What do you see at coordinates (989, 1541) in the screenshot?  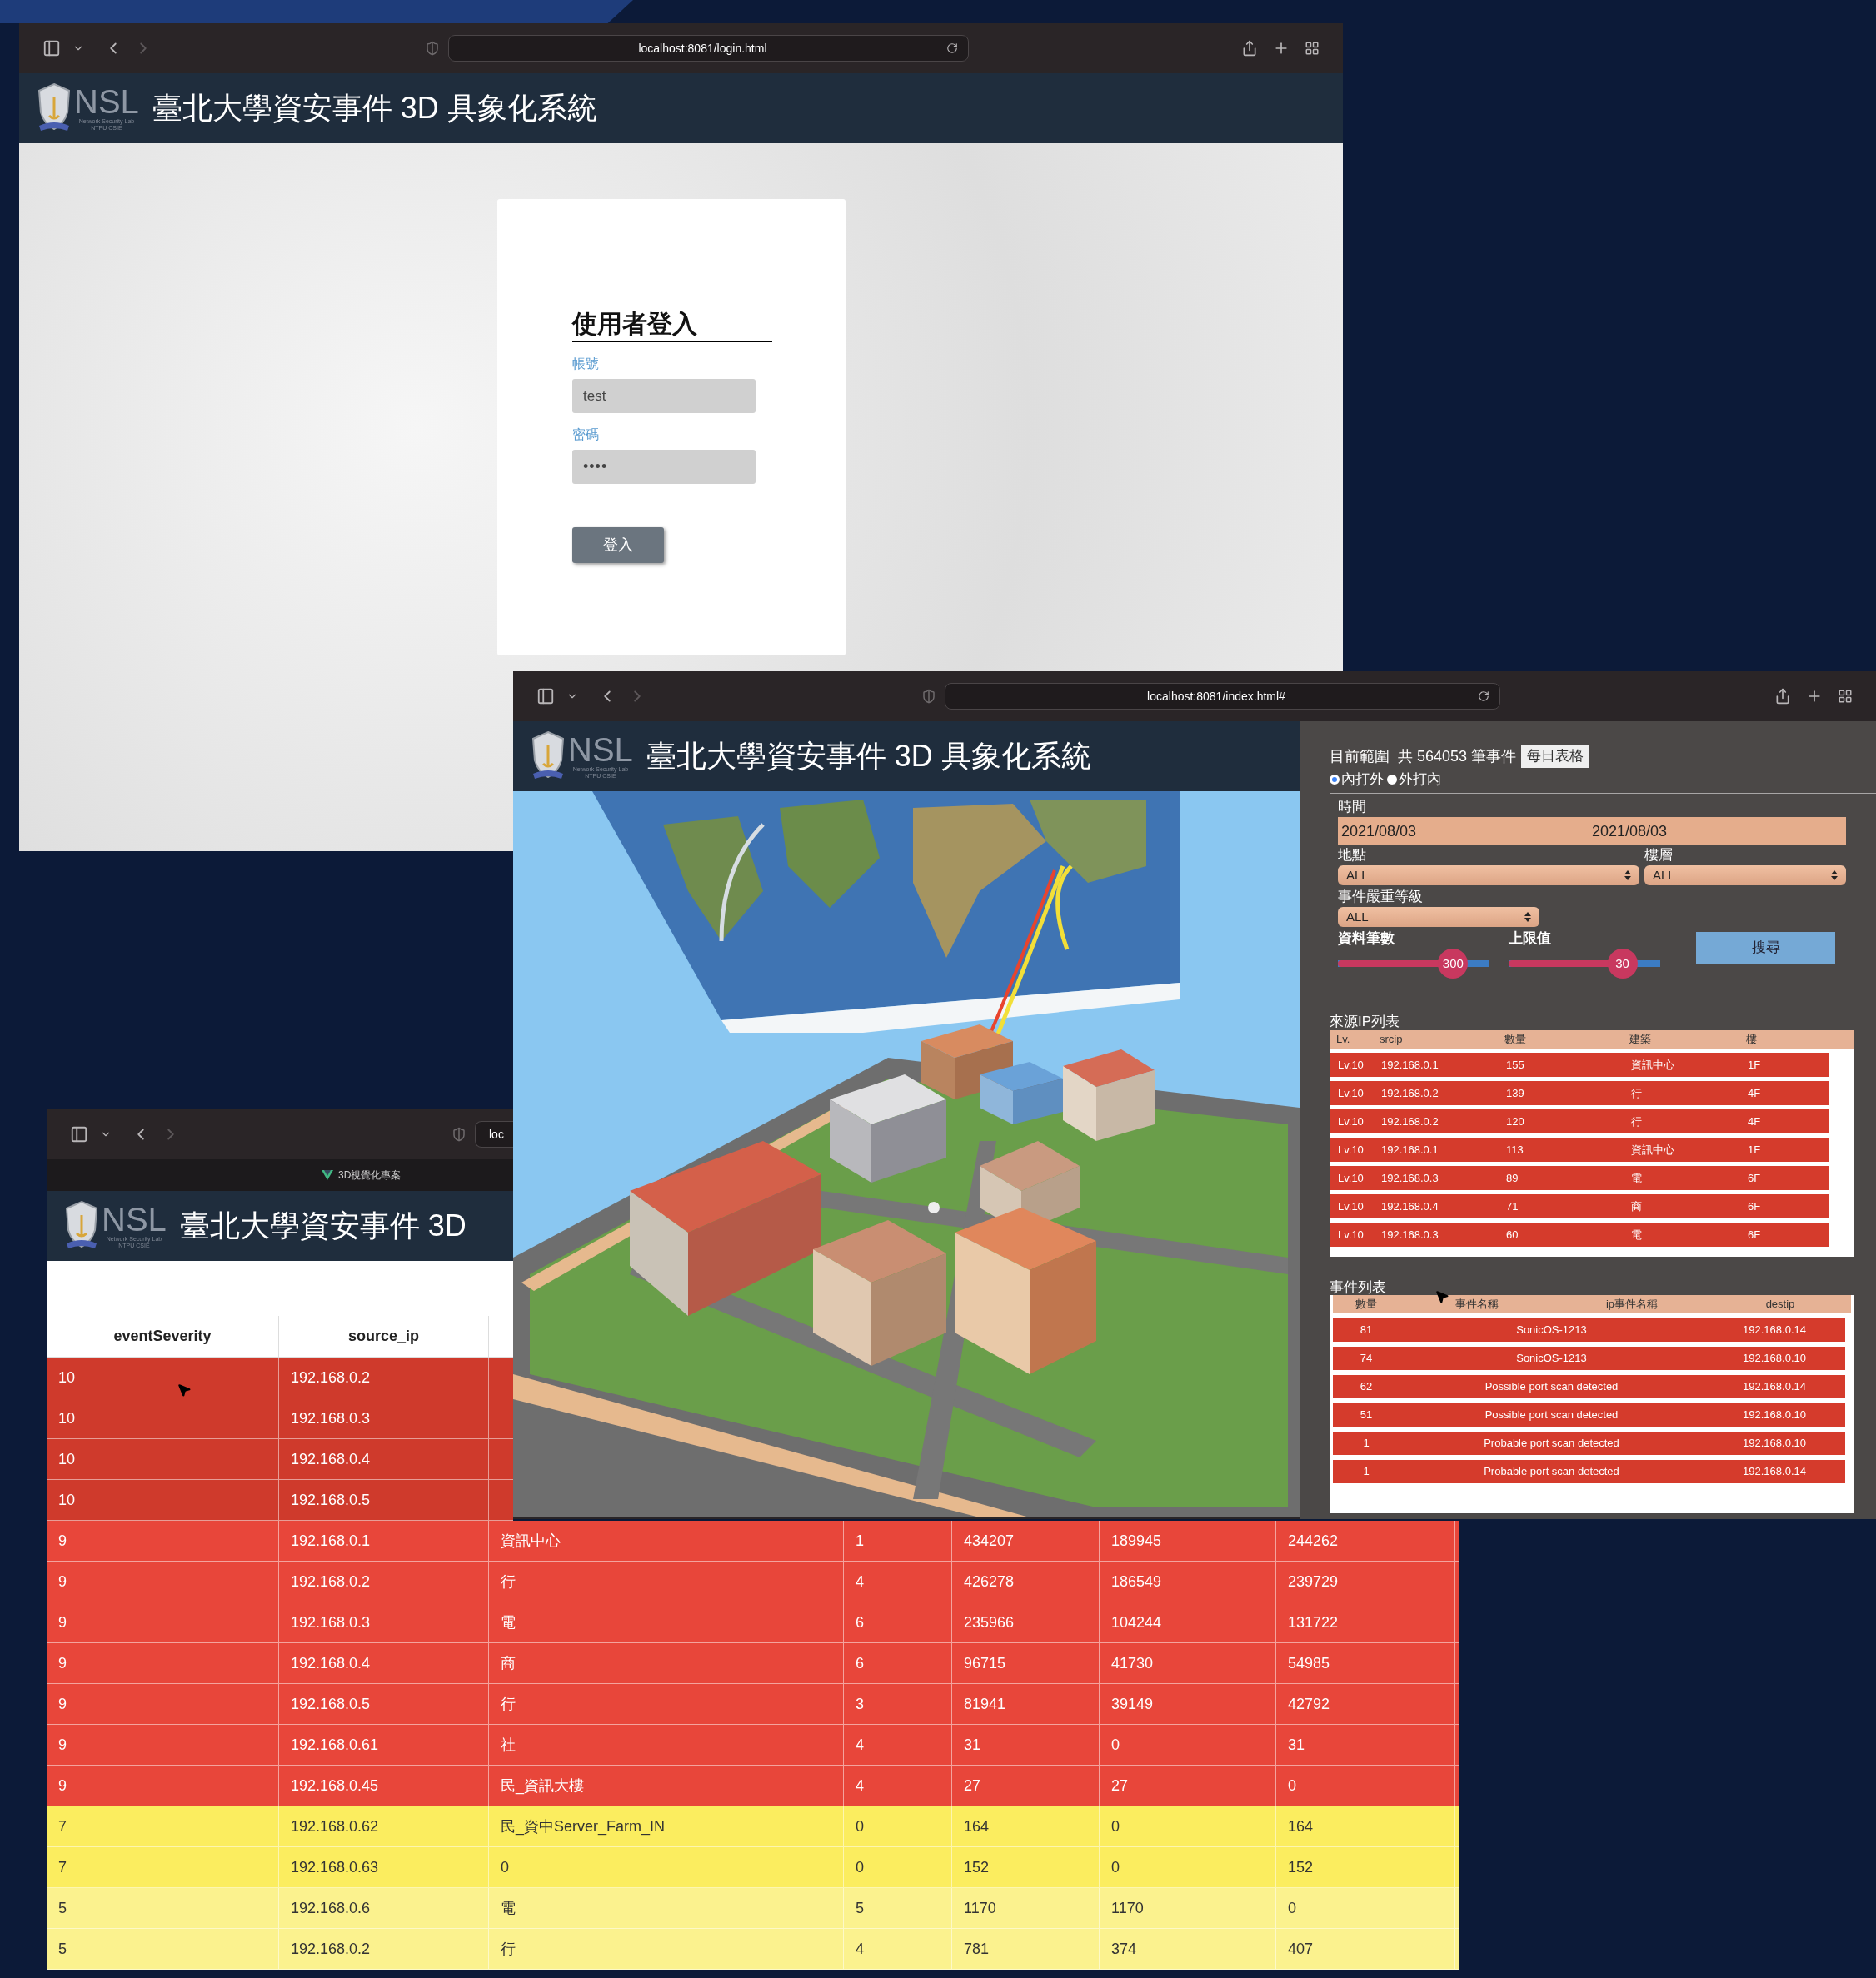 I see `table-cell-text: 434207` at bounding box center [989, 1541].